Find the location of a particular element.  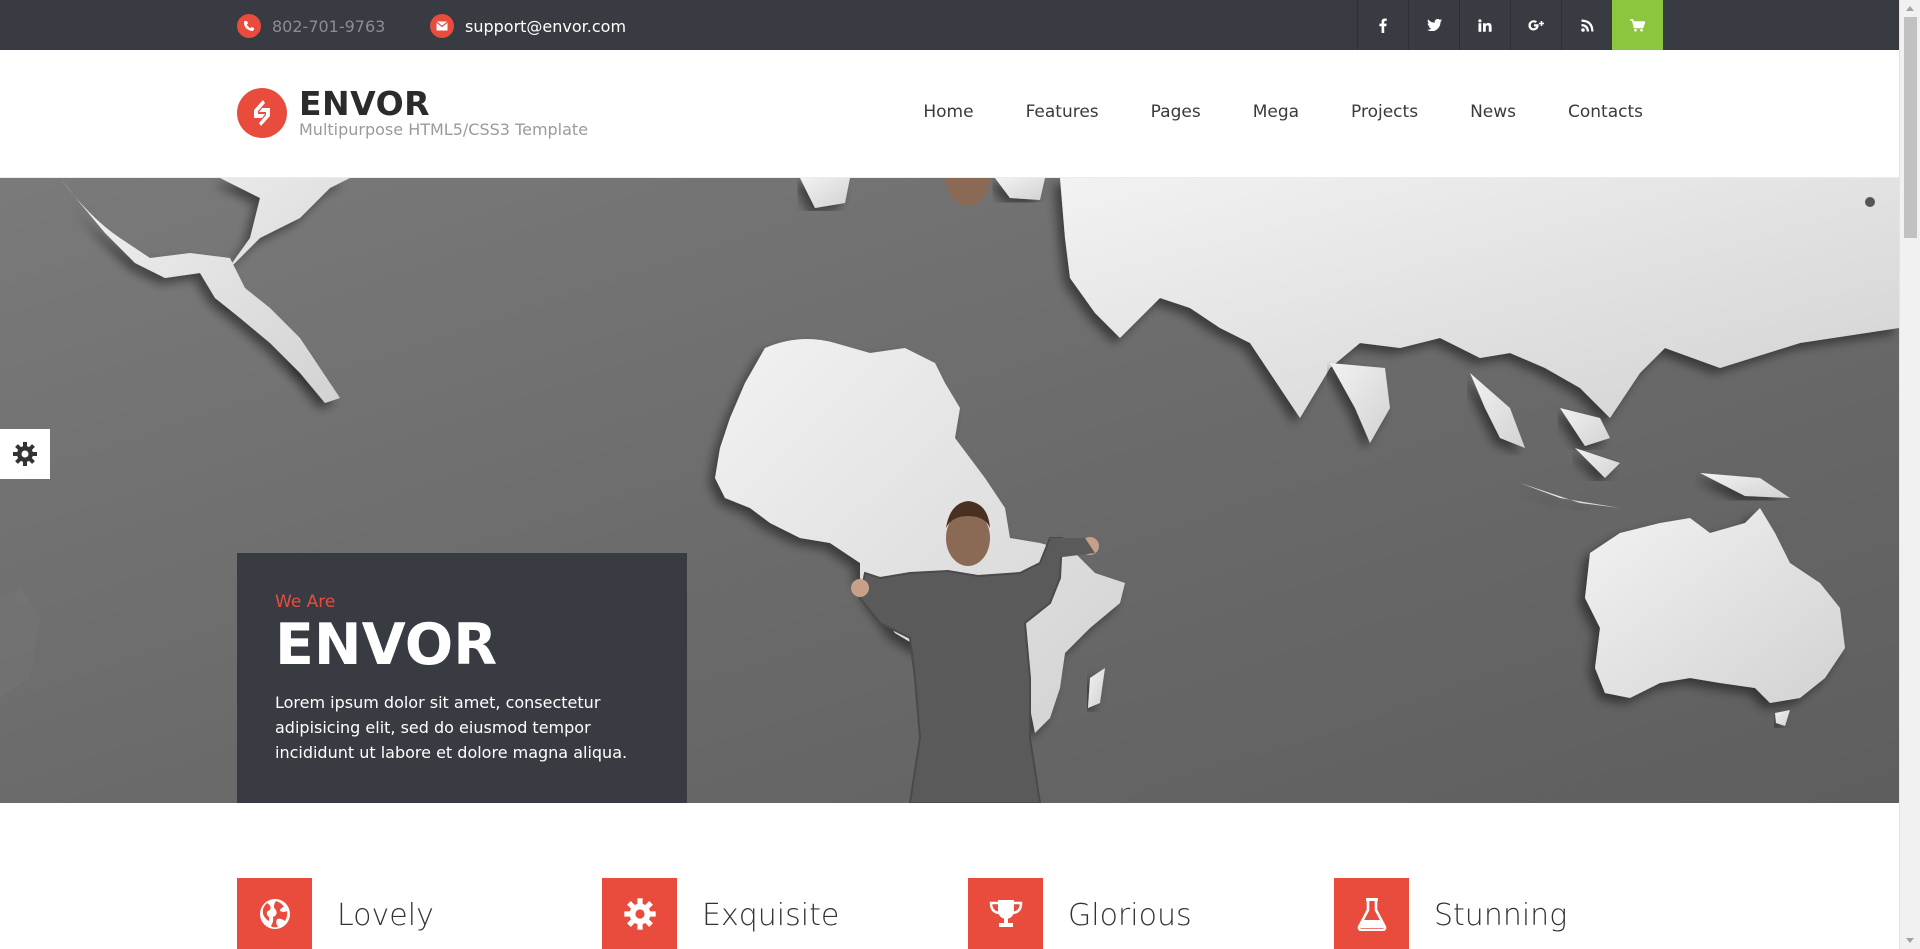

phone-contact: 802-701-9763 is located at coordinates (311, 26).